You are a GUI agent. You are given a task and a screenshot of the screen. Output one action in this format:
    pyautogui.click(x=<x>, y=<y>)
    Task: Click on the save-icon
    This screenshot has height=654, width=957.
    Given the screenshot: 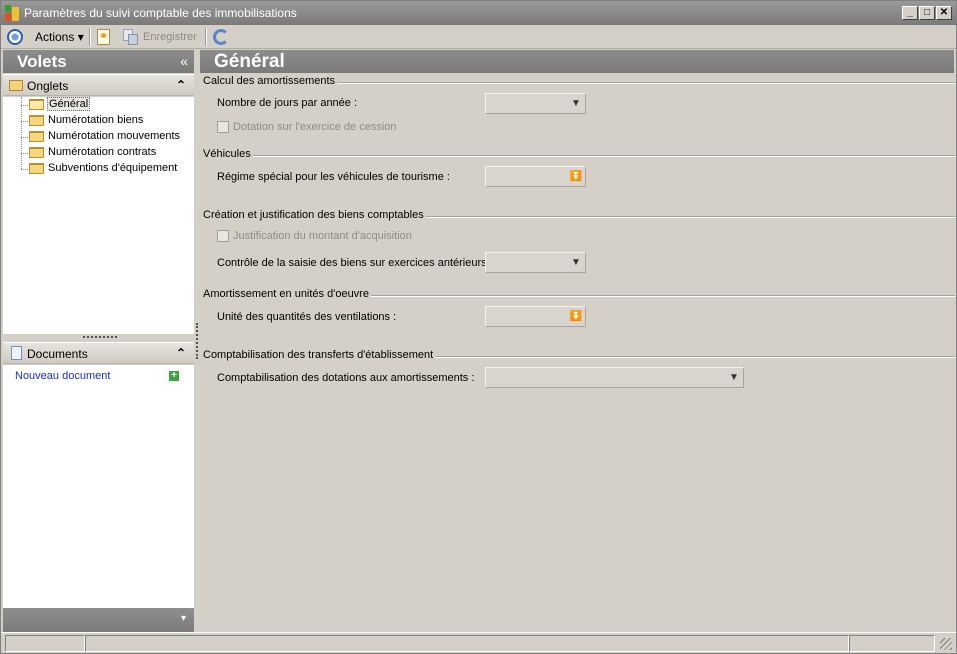 What is the action you would take?
    pyautogui.click(x=131, y=37)
    